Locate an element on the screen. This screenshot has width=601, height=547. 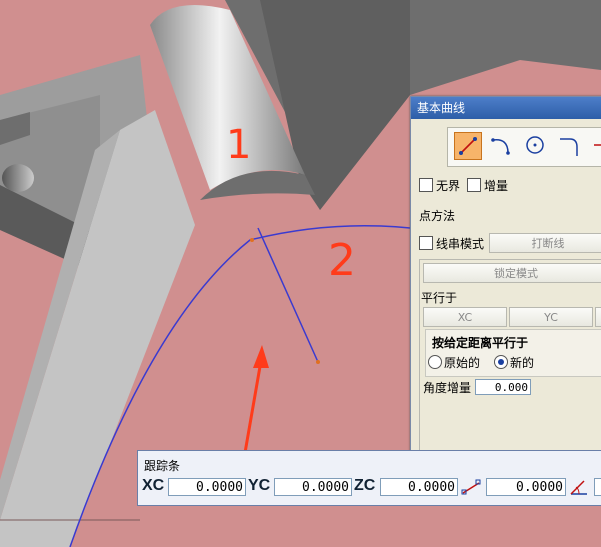
angle-increment-input: 0.000 is located at coordinates (503, 387).